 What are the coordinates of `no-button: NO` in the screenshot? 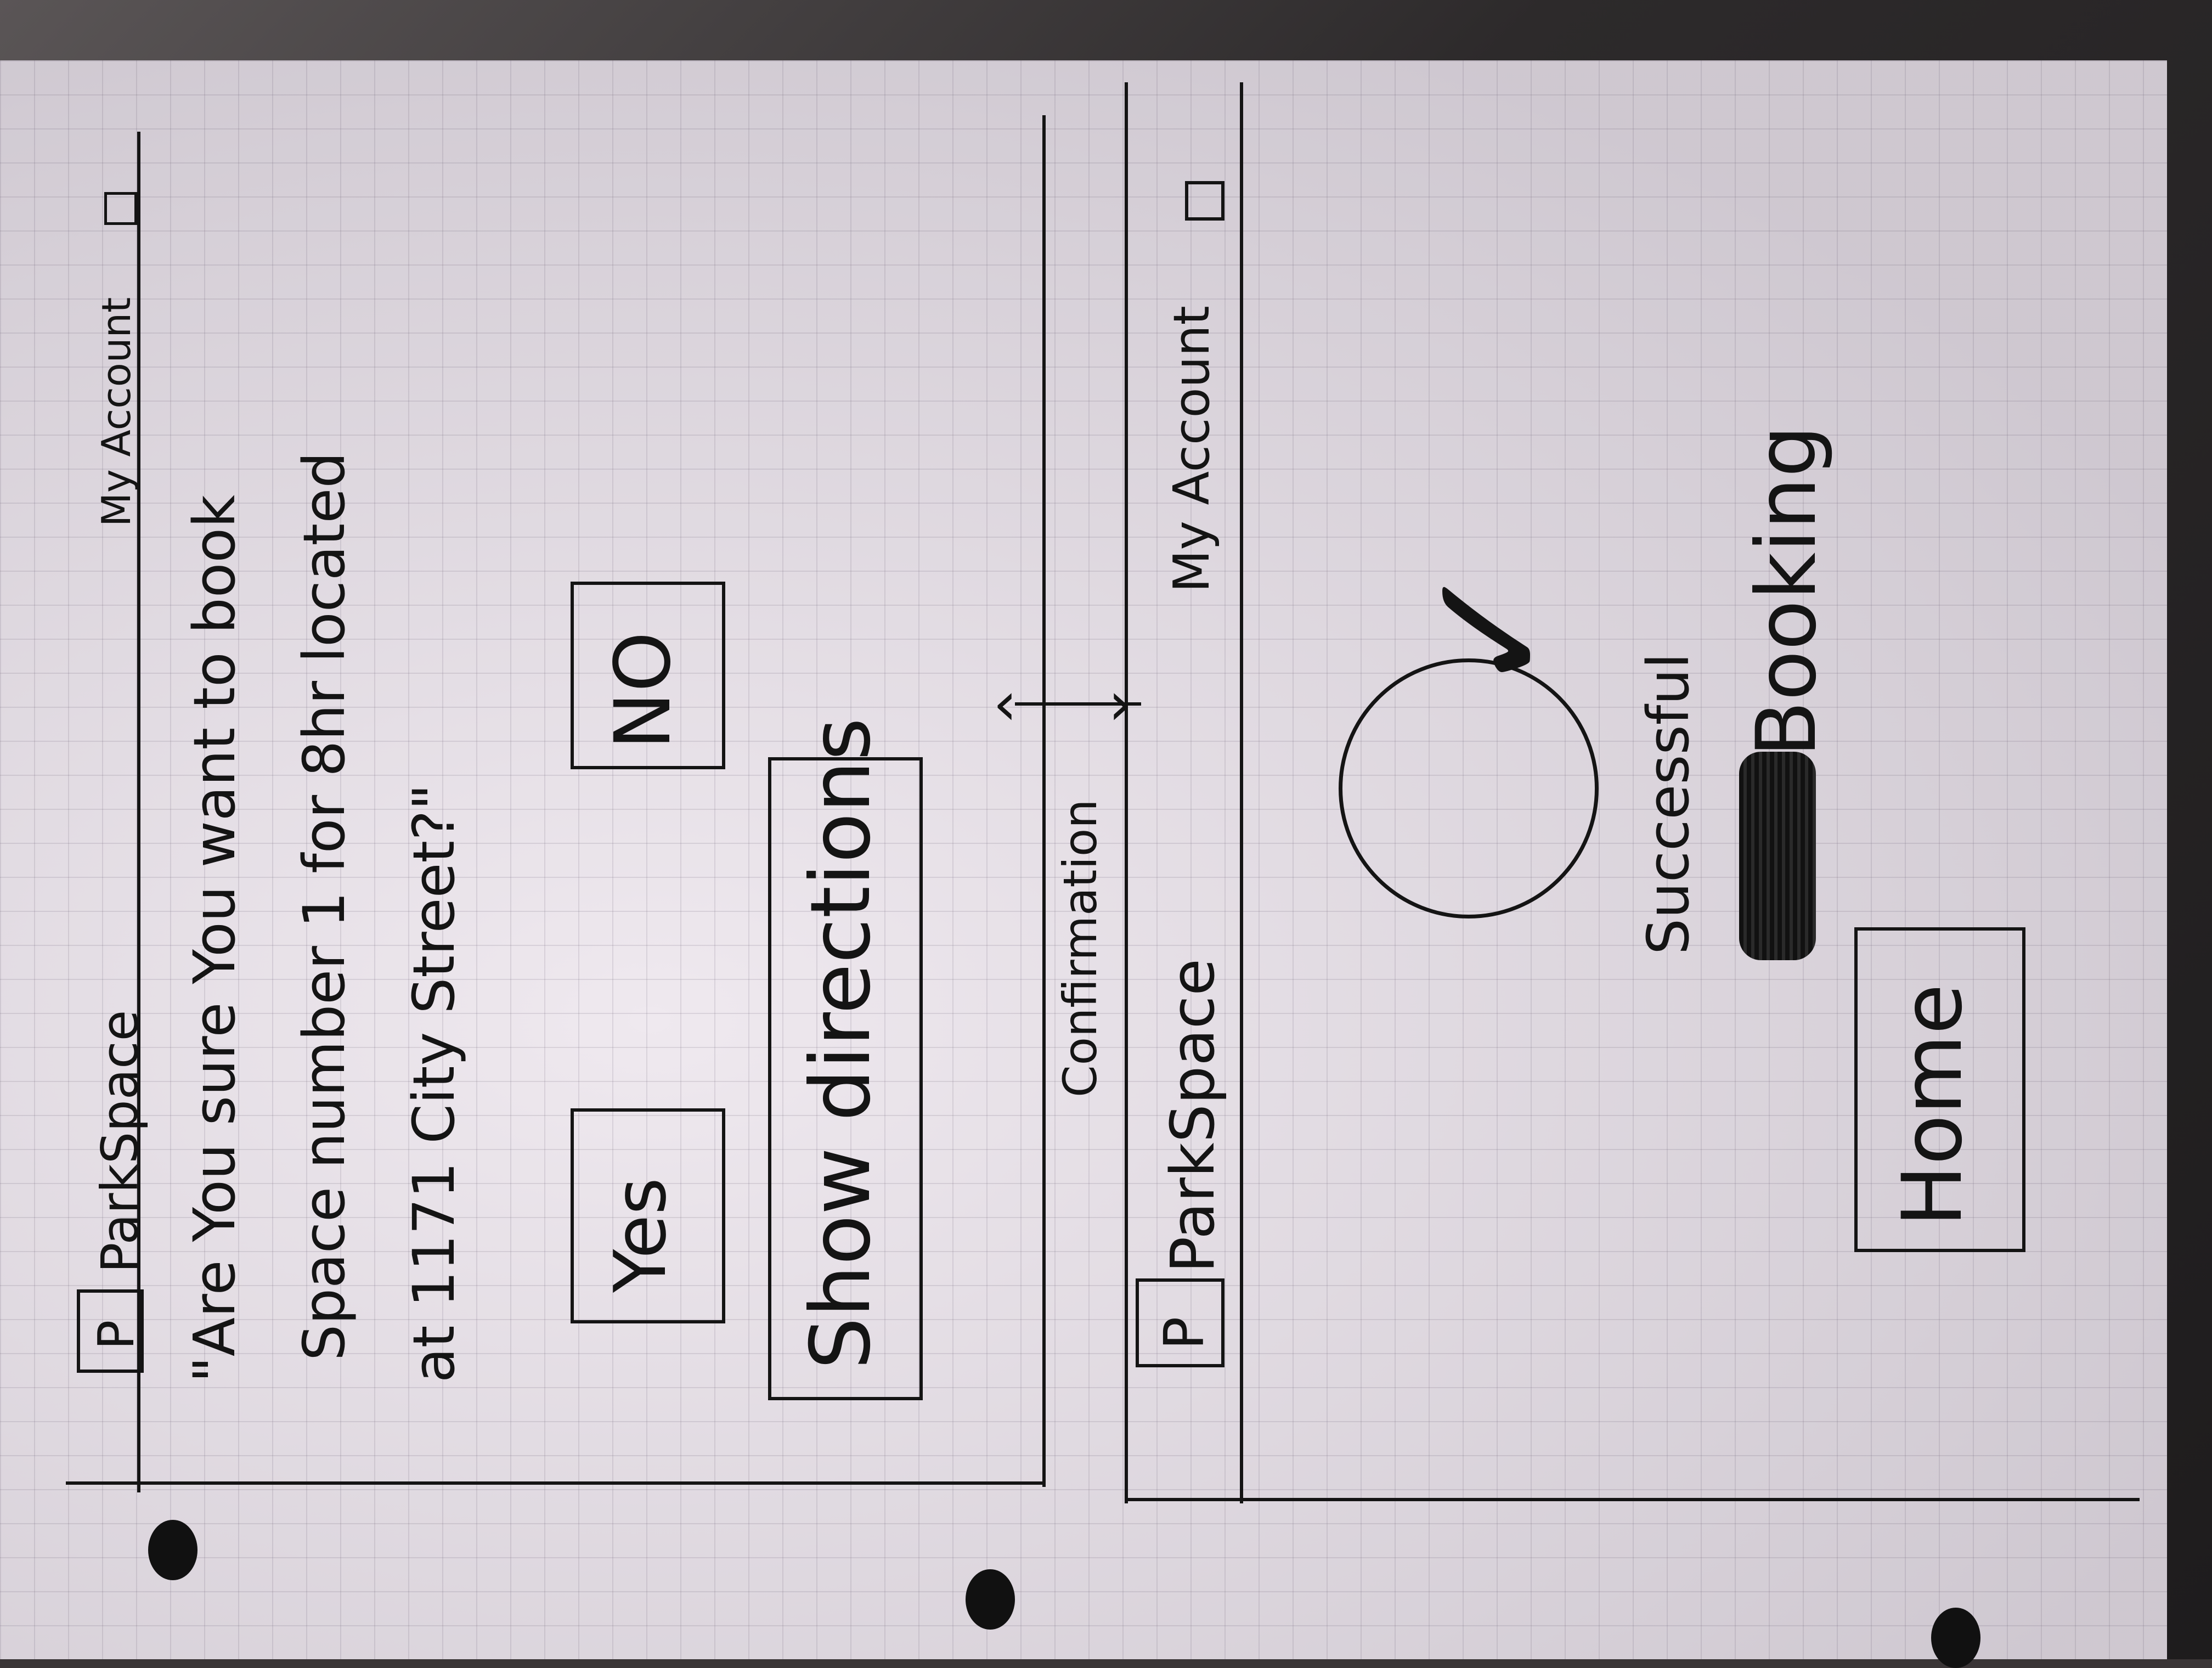 It's located at (648, 675).